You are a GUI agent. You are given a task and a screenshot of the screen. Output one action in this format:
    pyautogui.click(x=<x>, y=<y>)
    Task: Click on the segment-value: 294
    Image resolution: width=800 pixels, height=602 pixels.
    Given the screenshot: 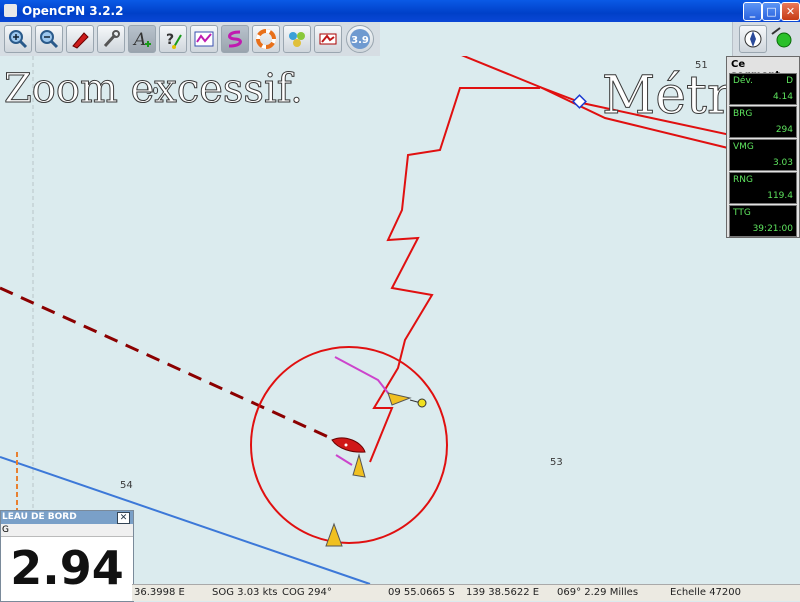 What is the action you would take?
    pyautogui.click(x=784, y=130)
    